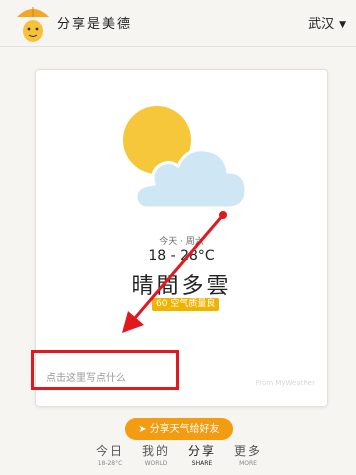  I want to click on city-selector: 武汉 ▼, so click(327, 22).